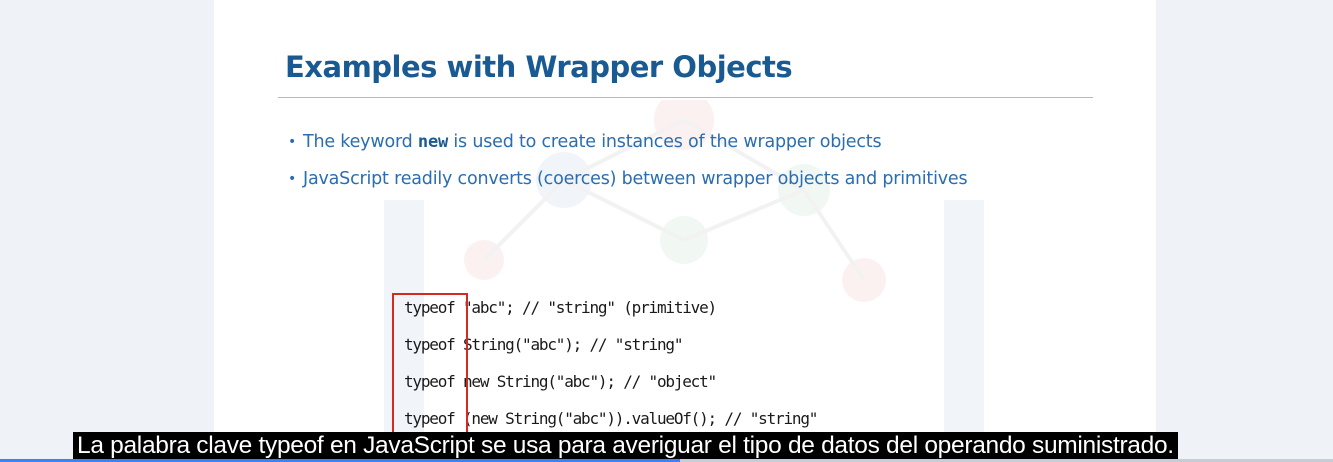 This screenshot has width=1333, height=462. What do you see at coordinates (685, 97) in the screenshot?
I see `title-divider` at bounding box center [685, 97].